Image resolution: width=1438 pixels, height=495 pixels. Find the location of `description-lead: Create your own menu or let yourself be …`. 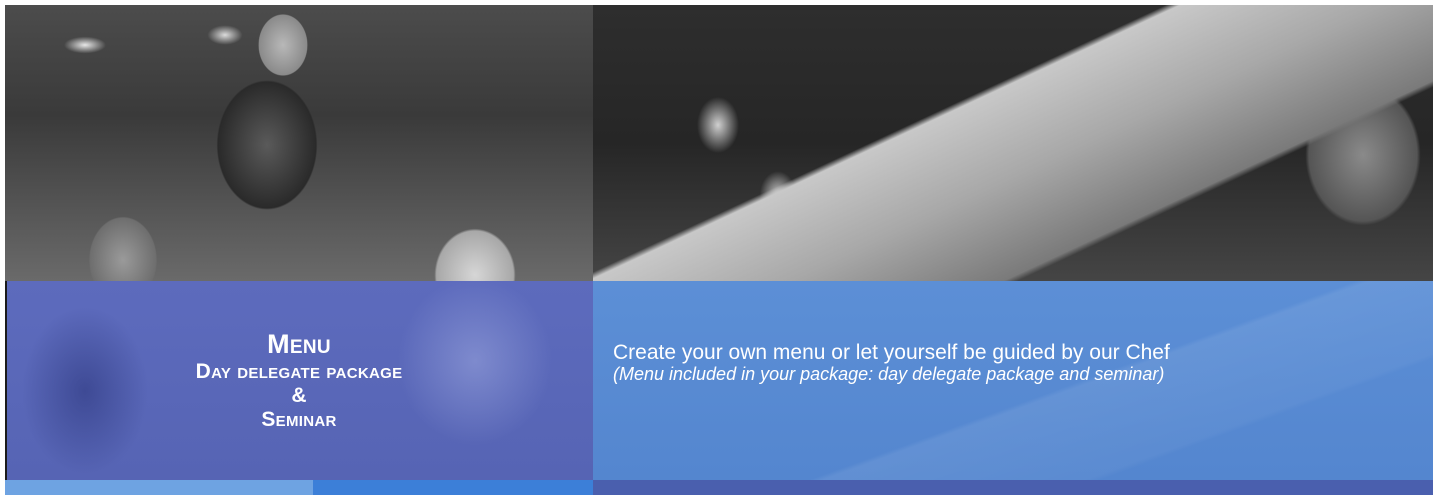

description-lead: Create your own menu or let yourself be … is located at coordinates (891, 352).